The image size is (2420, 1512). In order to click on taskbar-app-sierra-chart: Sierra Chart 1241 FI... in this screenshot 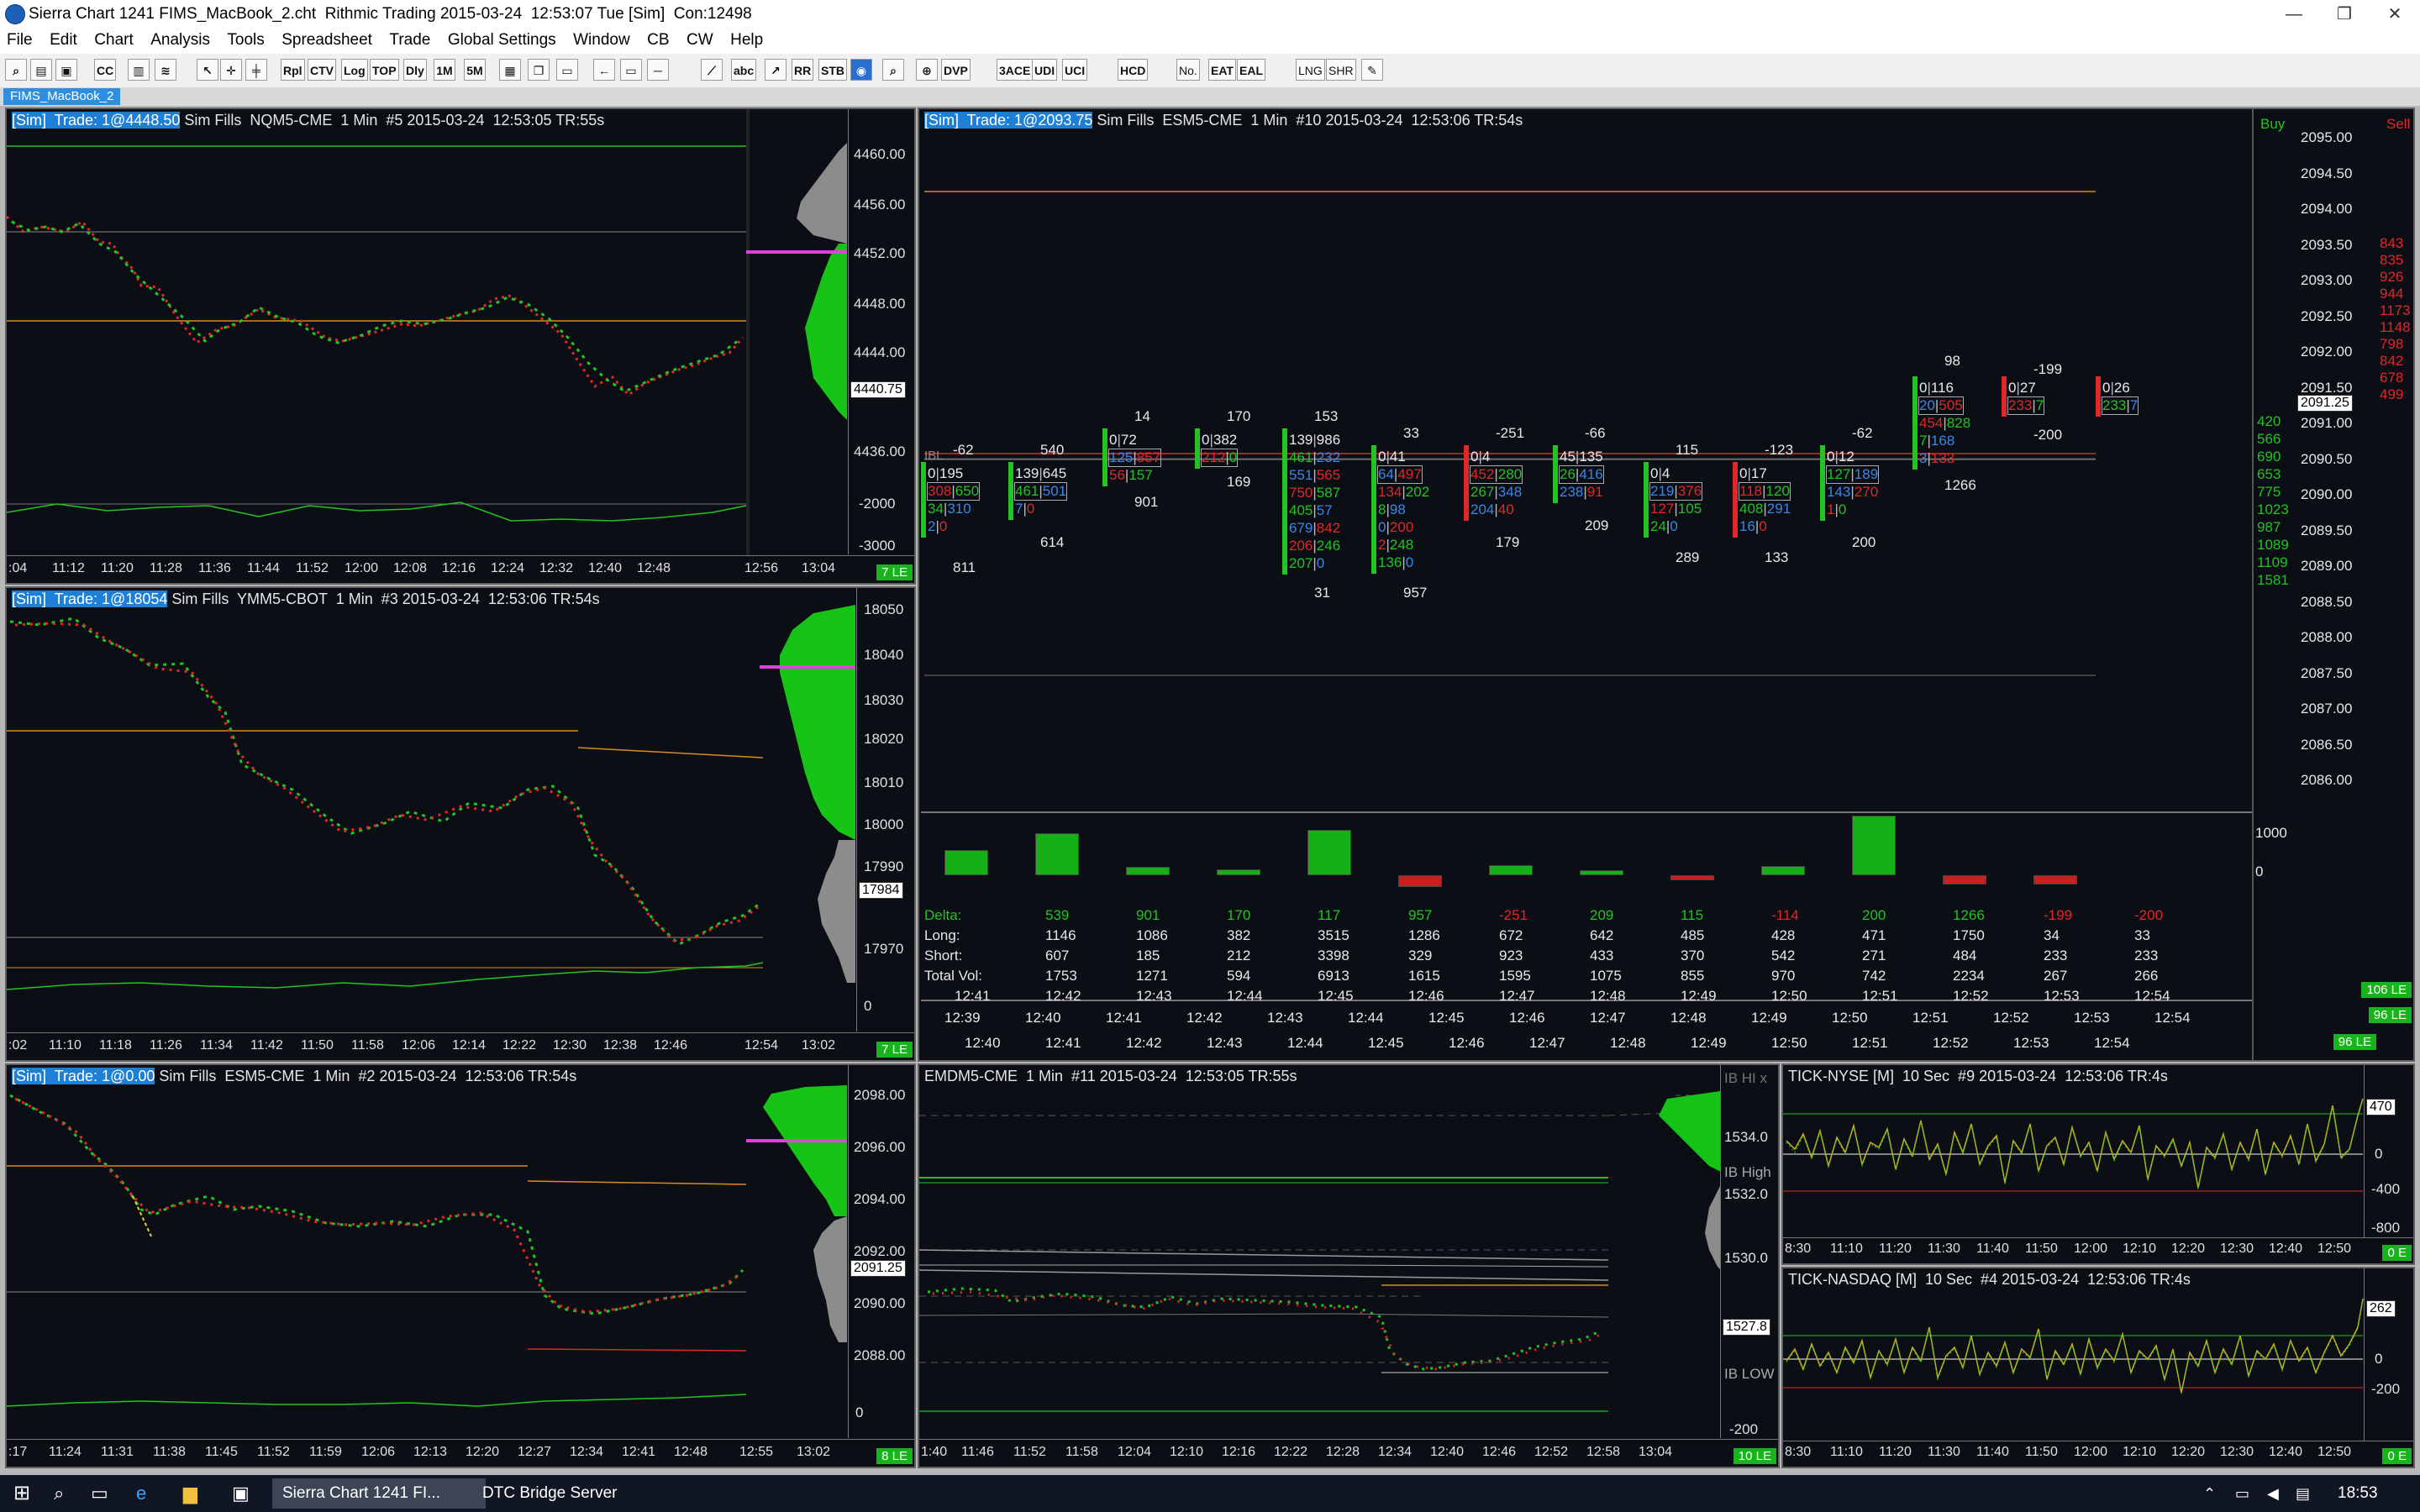, I will do `click(379, 1493)`.